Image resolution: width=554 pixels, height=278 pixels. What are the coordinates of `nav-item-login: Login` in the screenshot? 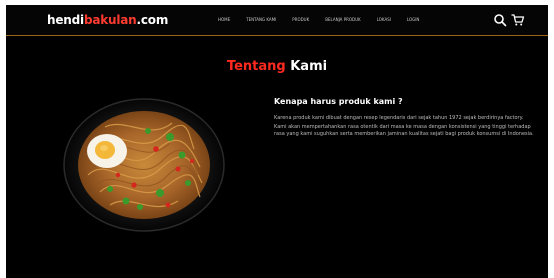 It's located at (413, 20).